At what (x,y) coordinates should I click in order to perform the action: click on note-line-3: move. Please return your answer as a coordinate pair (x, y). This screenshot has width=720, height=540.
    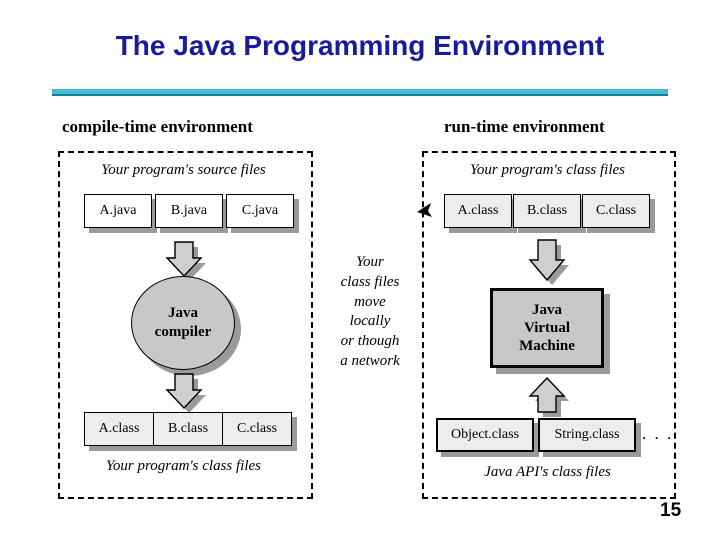
    Looking at the image, I should click on (370, 301).